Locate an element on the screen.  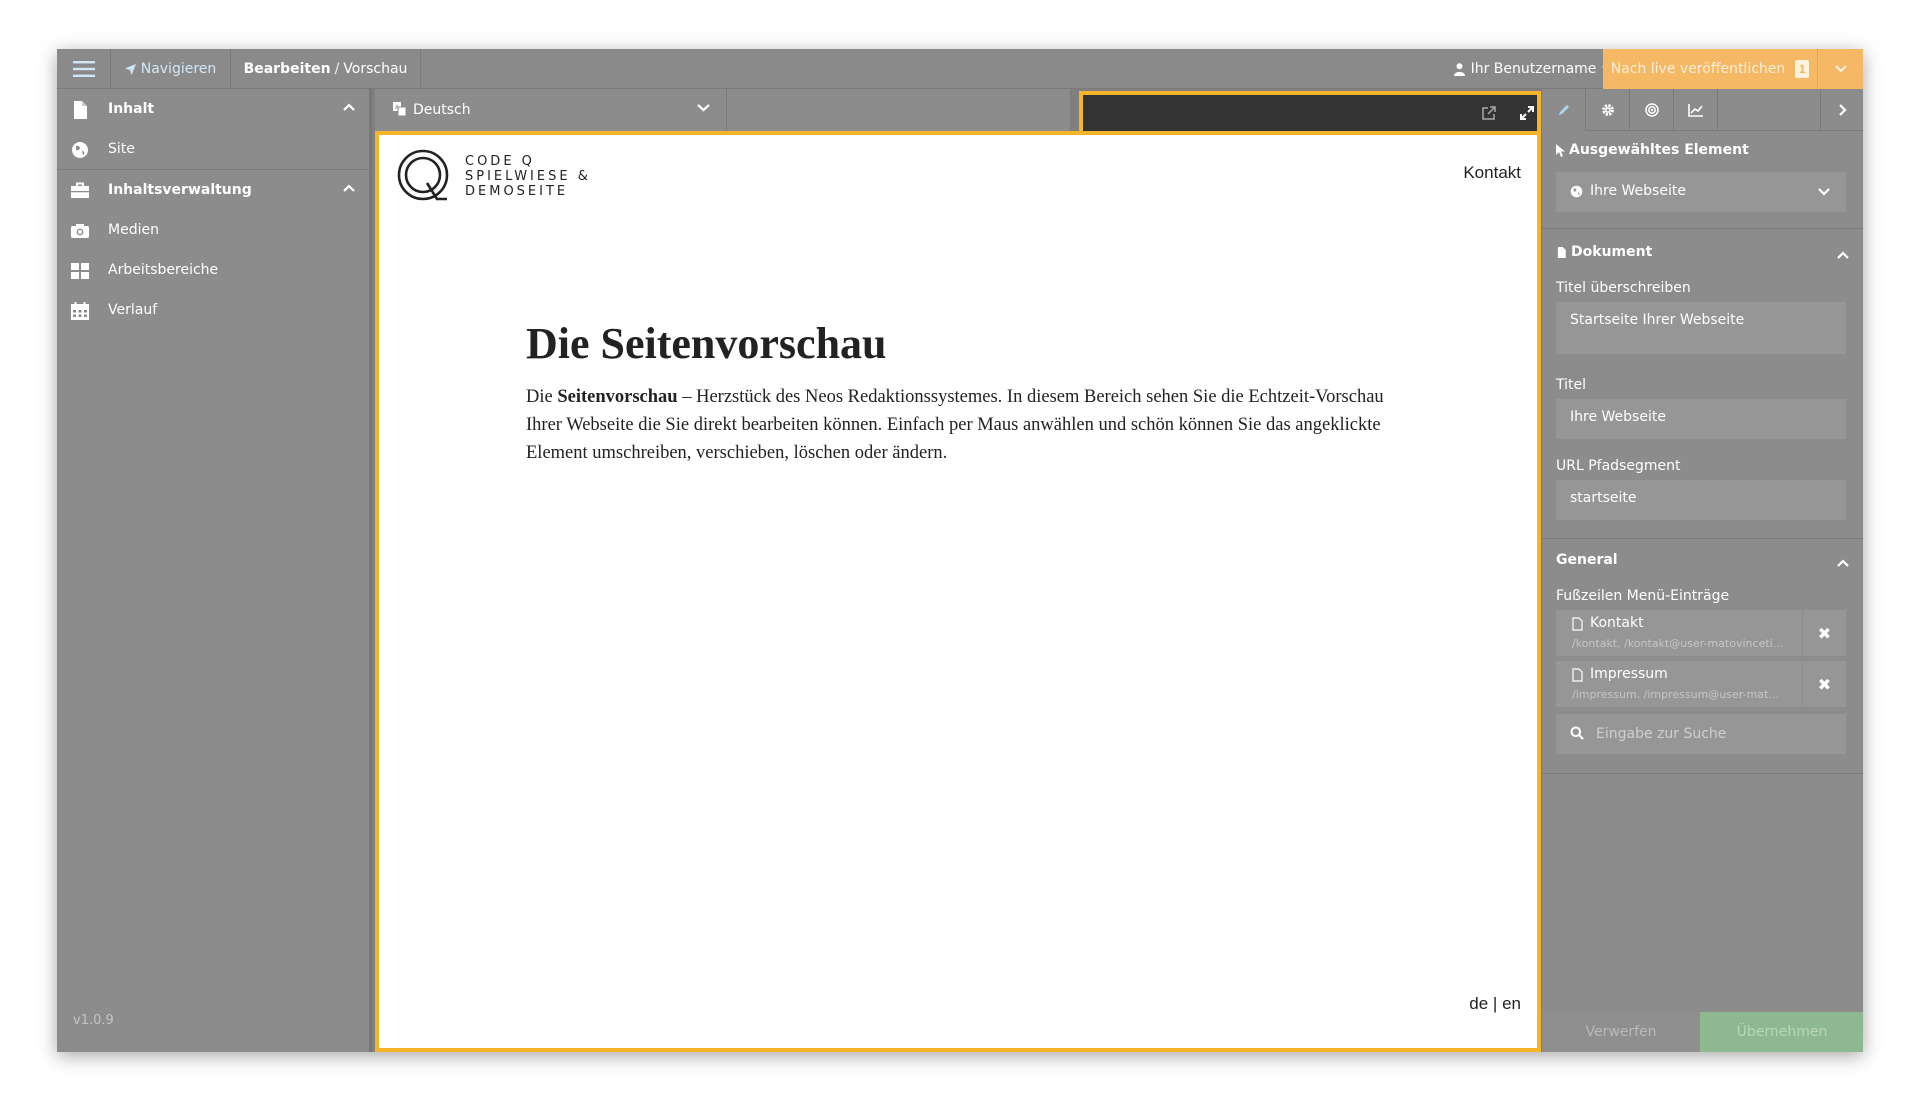
pointer-icon is located at coordinates (1560, 150).